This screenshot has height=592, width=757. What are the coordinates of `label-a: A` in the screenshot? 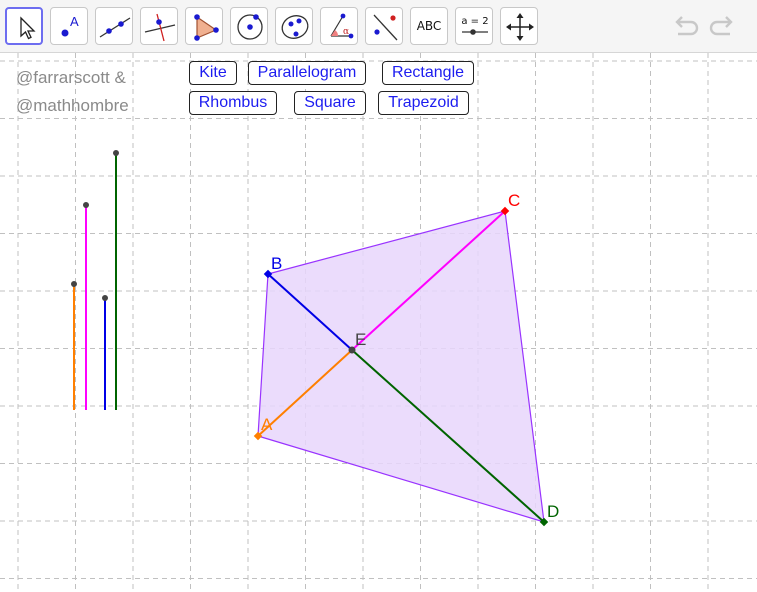 It's located at (267, 424).